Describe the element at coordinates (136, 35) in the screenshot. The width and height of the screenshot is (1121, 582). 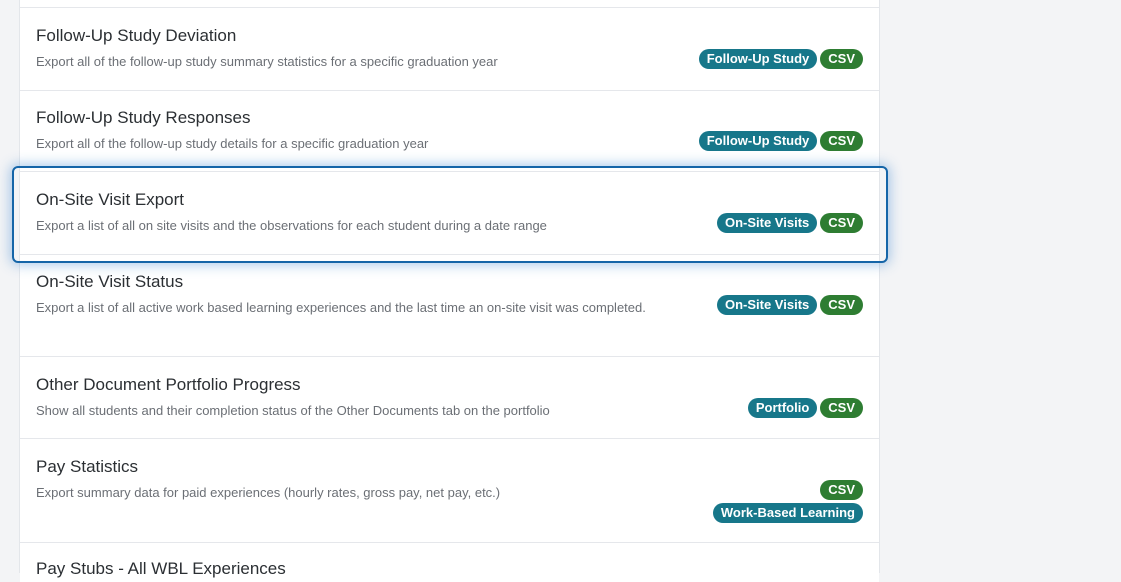
I see `report-title: Follow-Up Study Deviation` at that location.